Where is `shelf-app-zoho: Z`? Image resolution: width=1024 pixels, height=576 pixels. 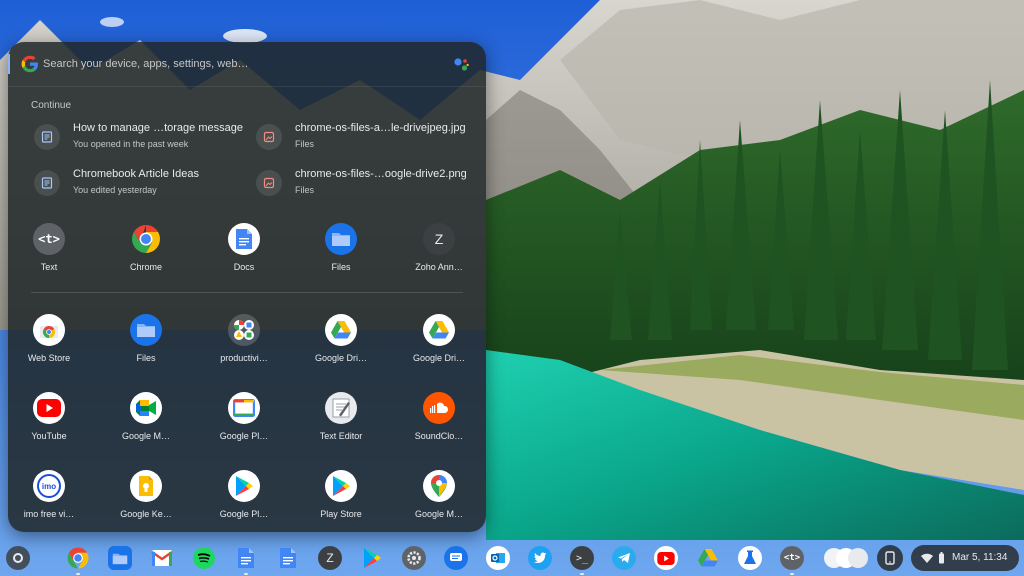
shelf-app-zoho: Z is located at coordinates (330, 558).